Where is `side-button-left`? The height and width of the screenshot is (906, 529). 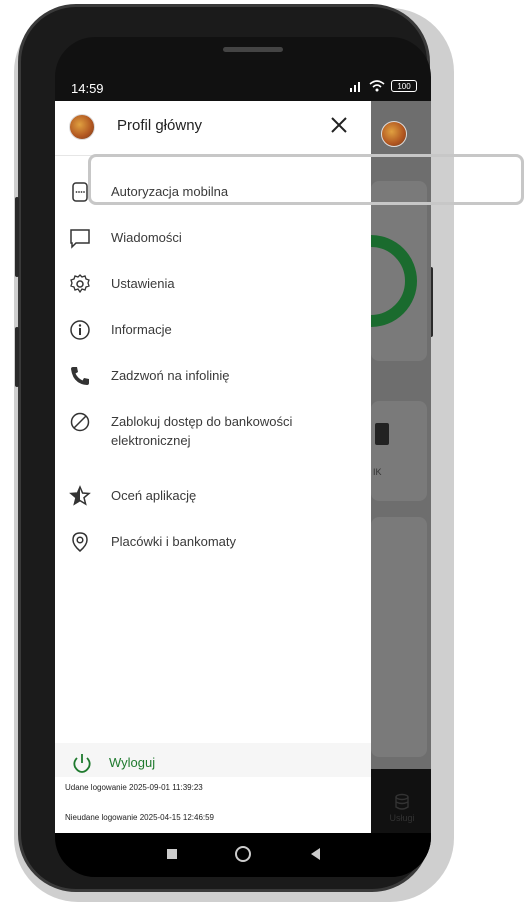
side-button-left is located at coordinates (17, 357).